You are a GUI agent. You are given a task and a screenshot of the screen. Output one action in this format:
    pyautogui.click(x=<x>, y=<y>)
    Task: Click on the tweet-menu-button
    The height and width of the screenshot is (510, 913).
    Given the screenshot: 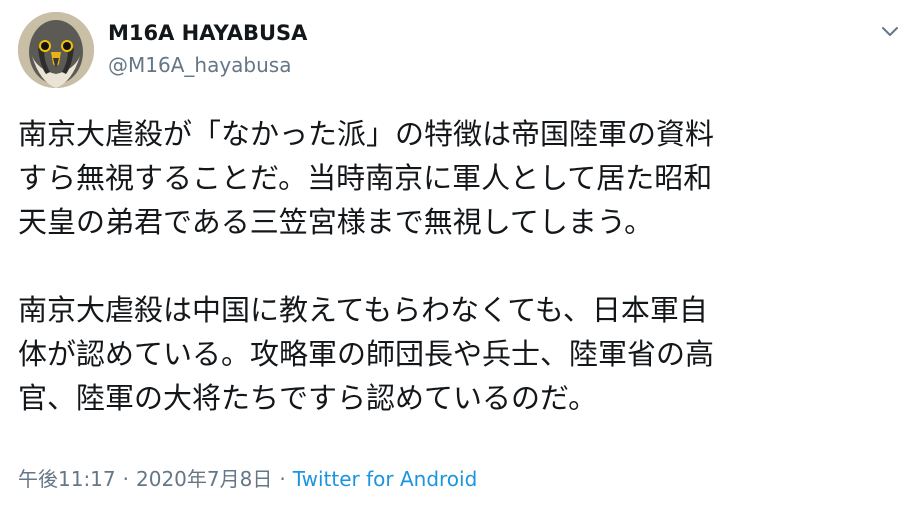 What is the action you would take?
    pyautogui.click(x=890, y=31)
    